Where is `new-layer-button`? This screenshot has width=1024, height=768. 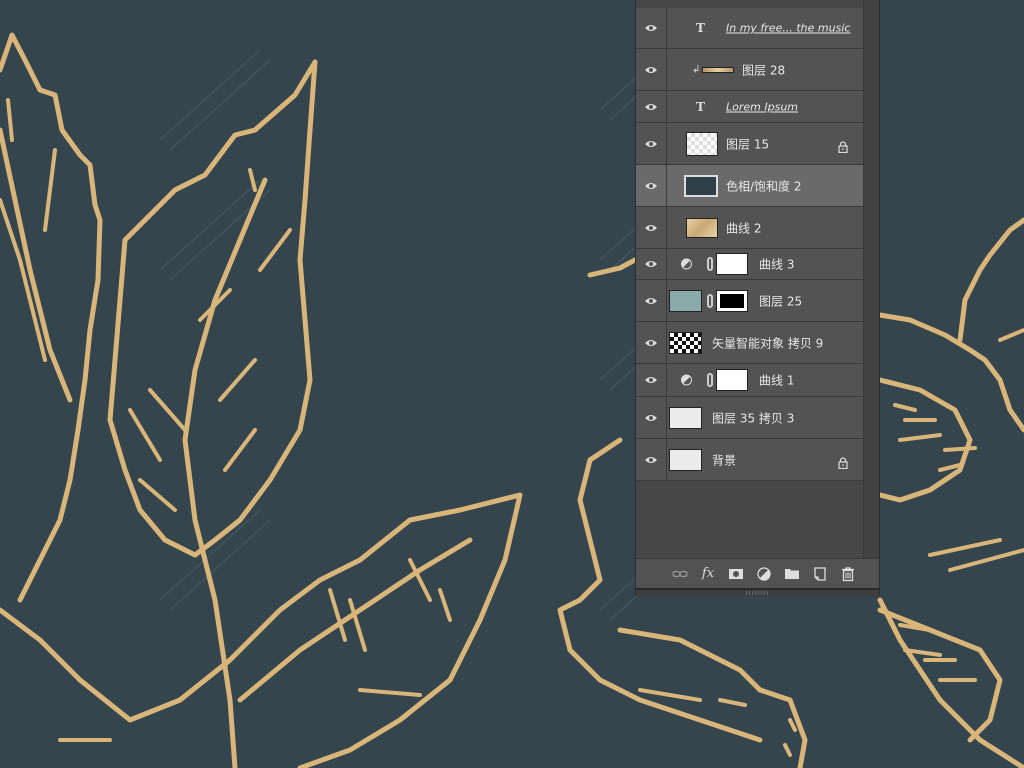 new-layer-button is located at coordinates (820, 574).